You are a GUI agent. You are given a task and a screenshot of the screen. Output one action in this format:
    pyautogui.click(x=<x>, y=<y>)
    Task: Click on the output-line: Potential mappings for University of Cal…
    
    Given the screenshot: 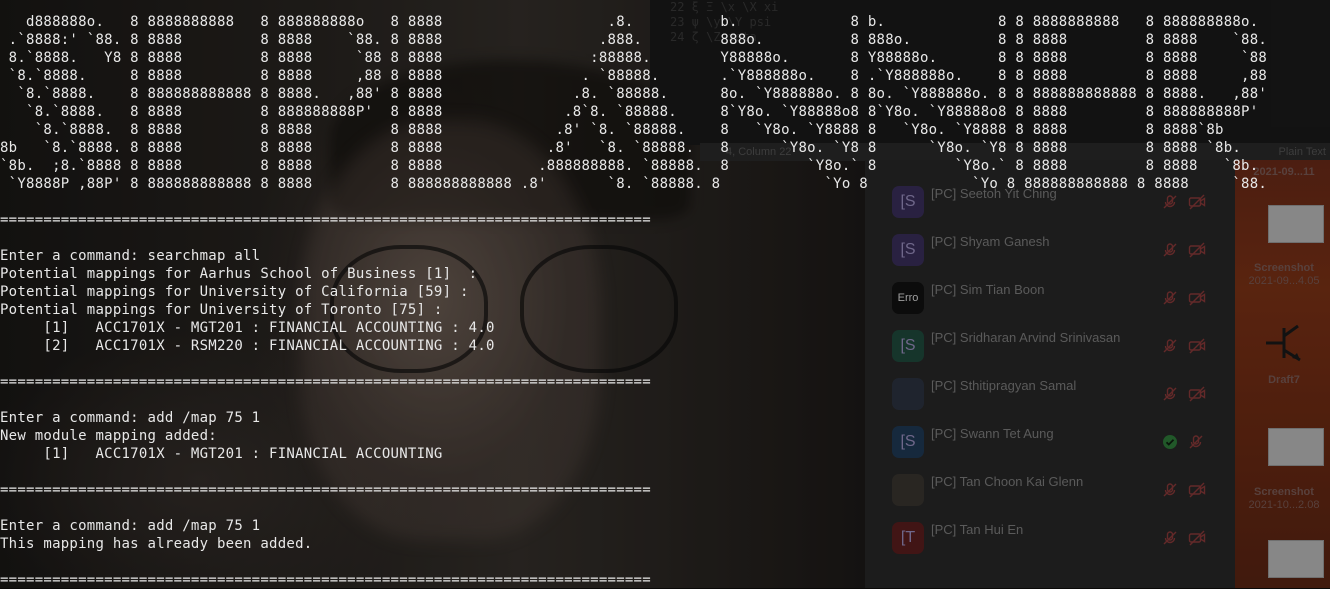 What is the action you would take?
    pyautogui.click(x=234, y=292)
    